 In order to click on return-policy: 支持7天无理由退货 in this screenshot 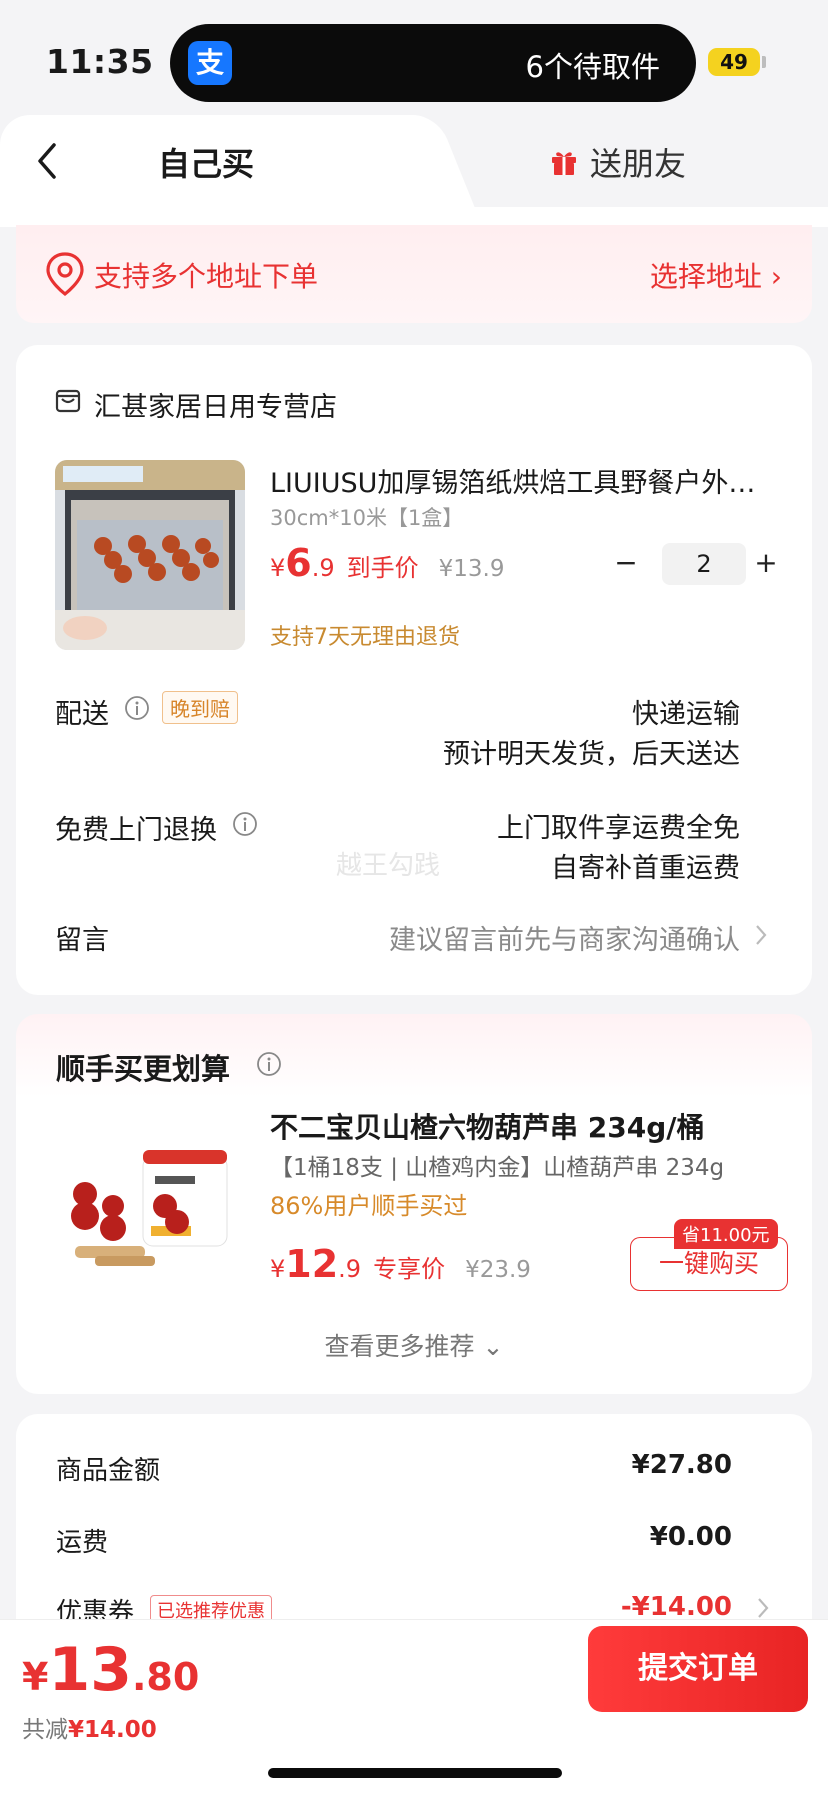, I will do `click(365, 637)`.